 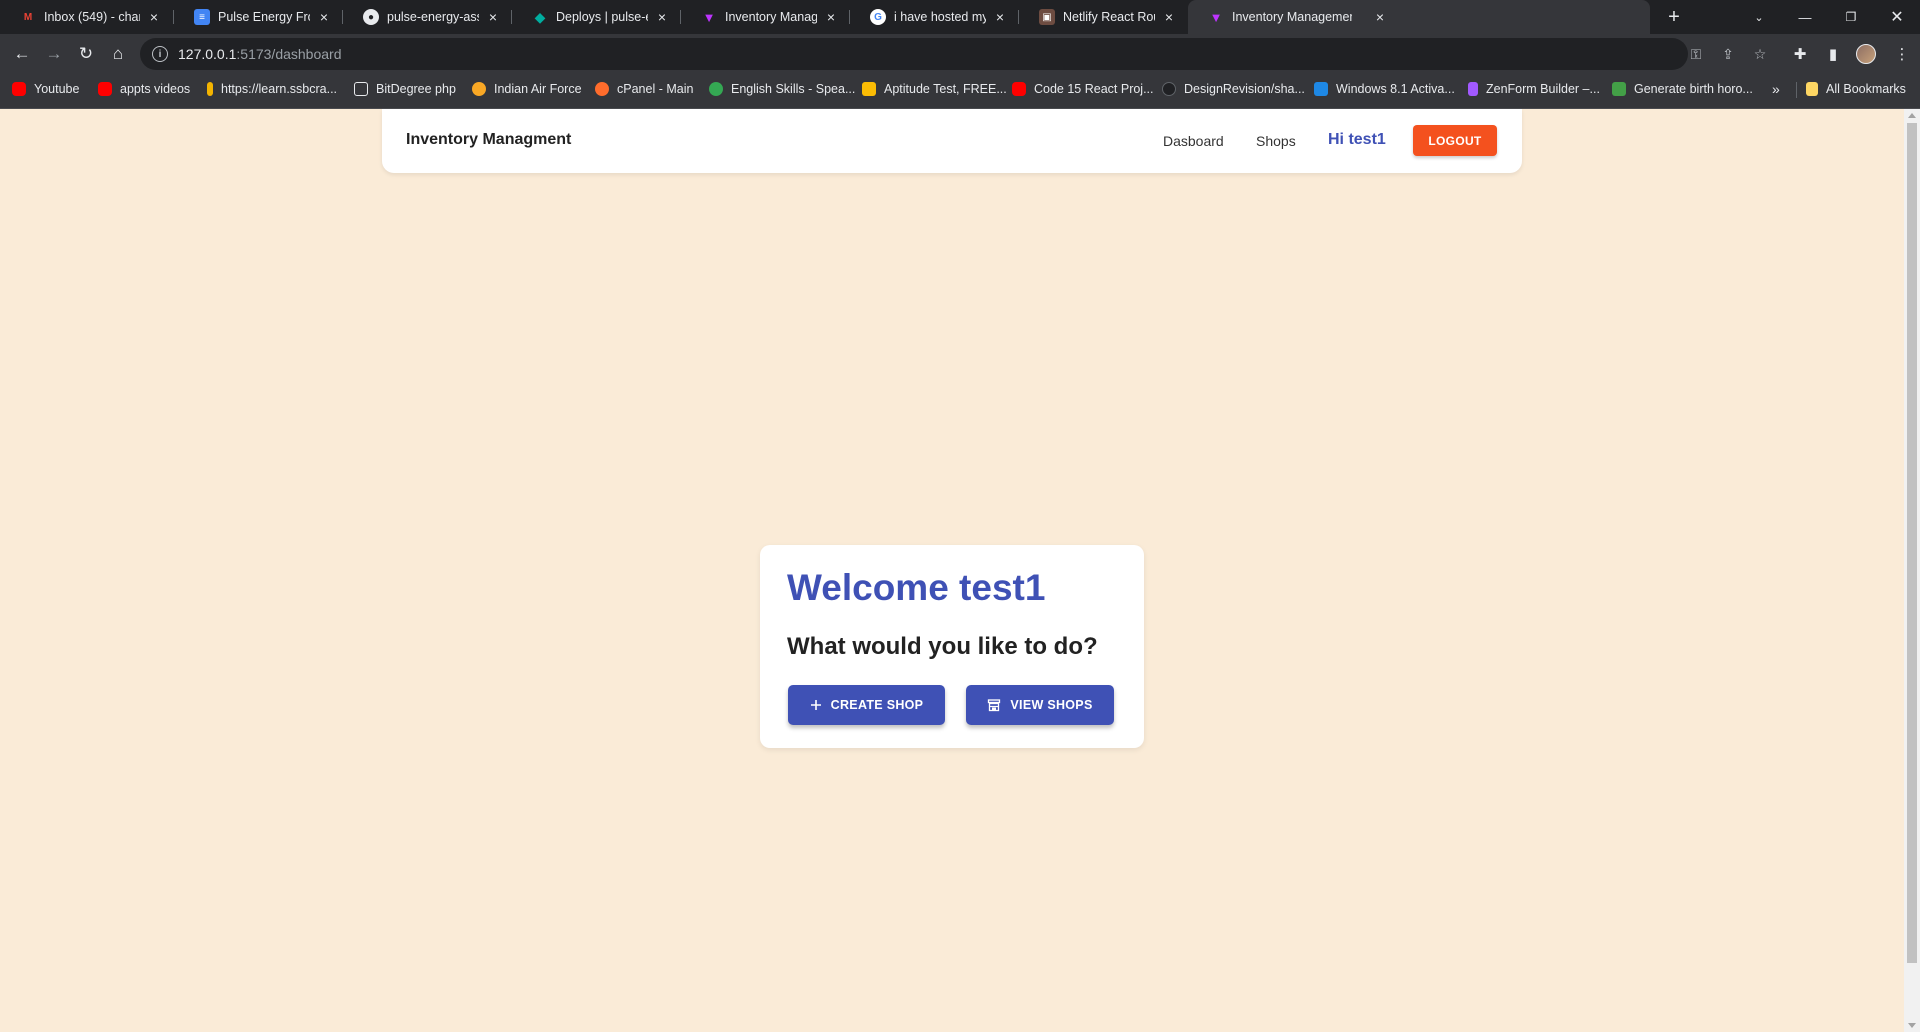 What do you see at coordinates (264, 17) in the screenshot?
I see `tab-title: Pulse Energy Front-end C` at bounding box center [264, 17].